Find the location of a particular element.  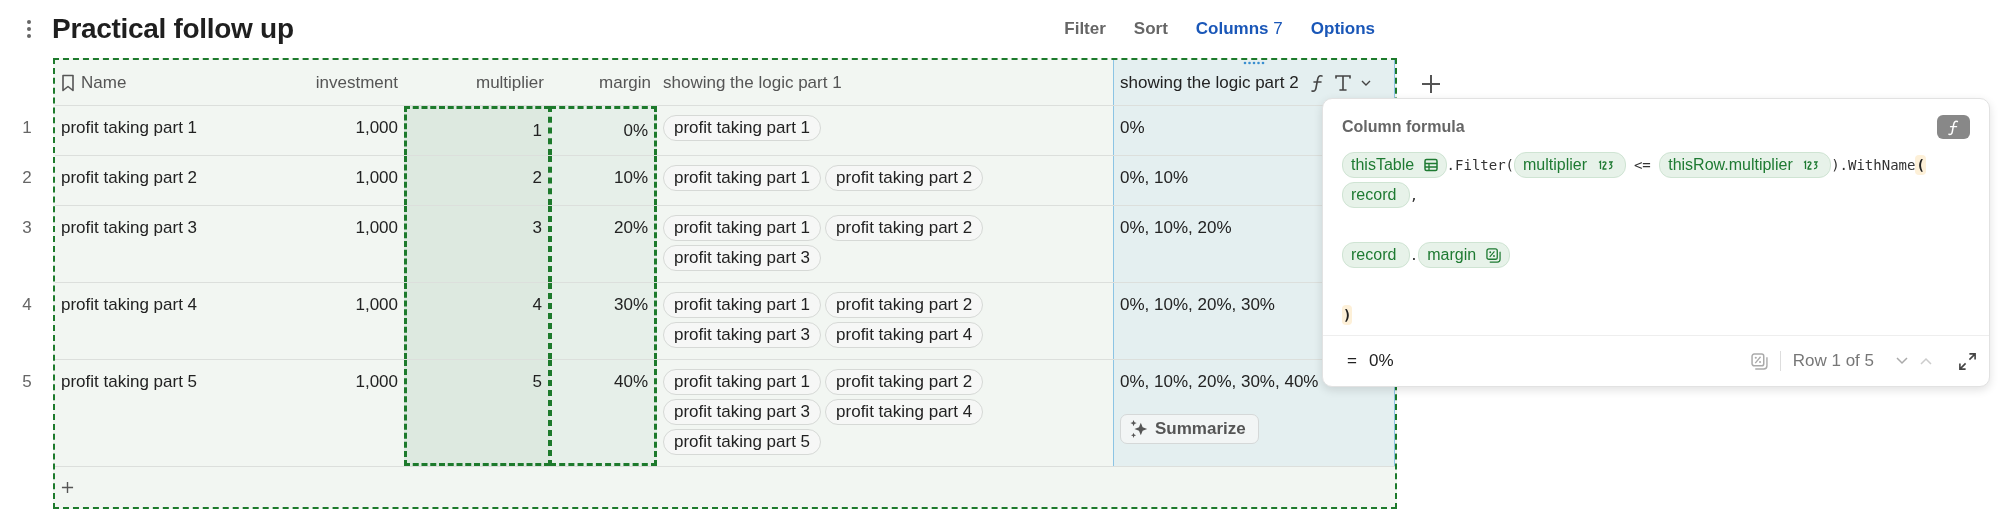

drag-handle-icon is located at coordinates (1254, 63).